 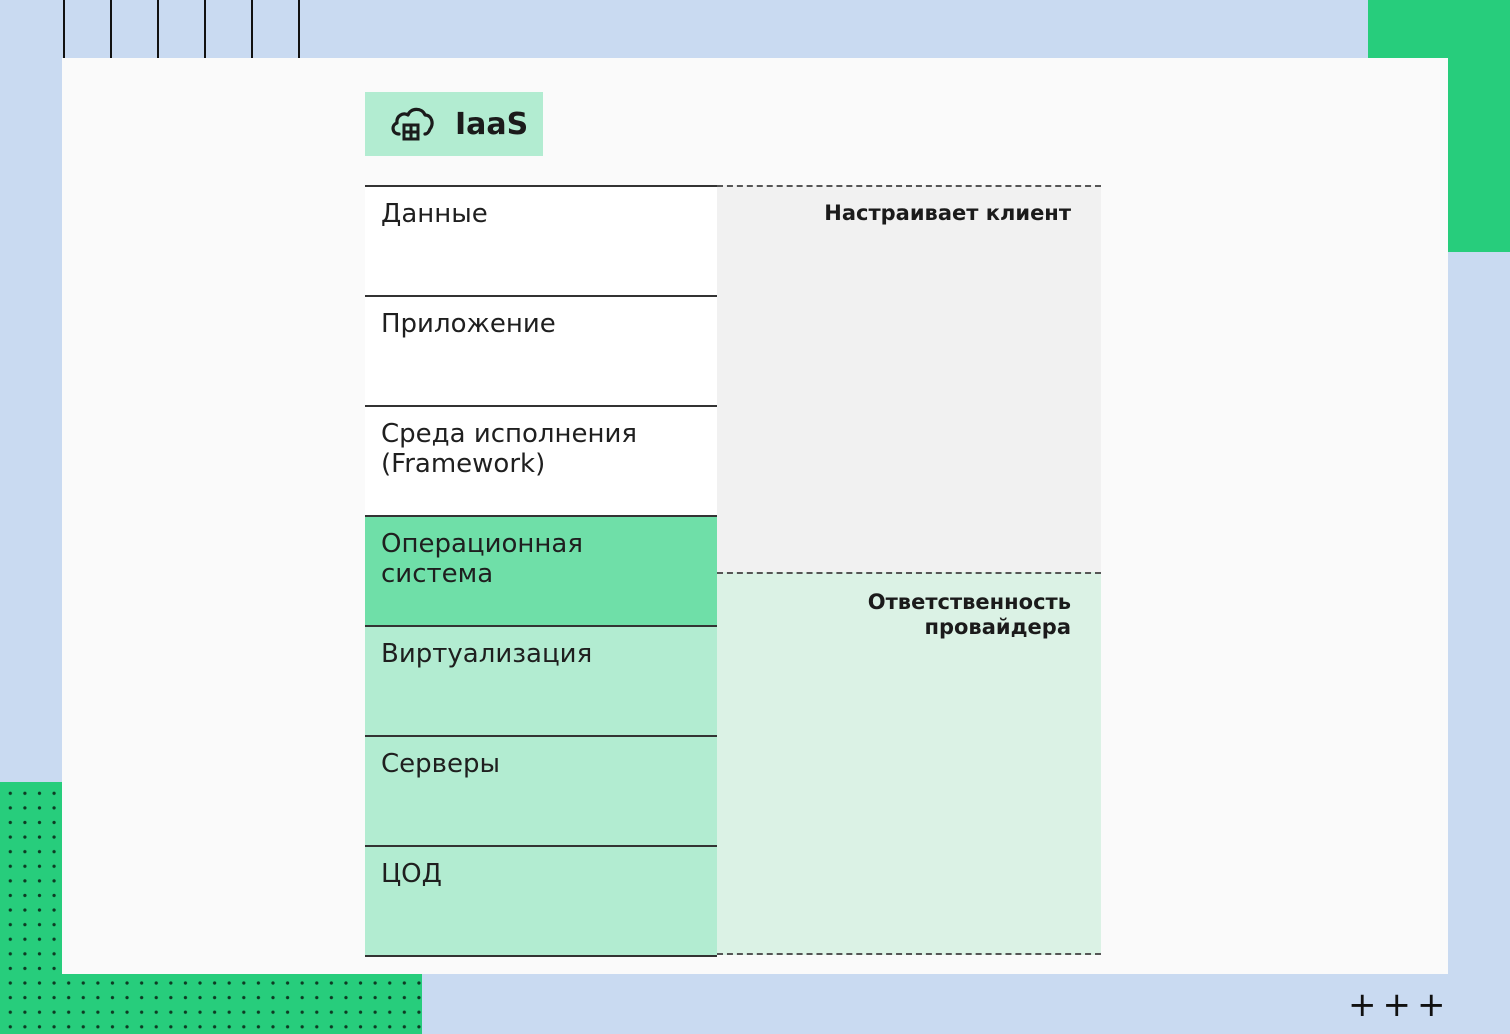 What do you see at coordinates (909, 763) in the screenshot?
I see `provider-responsibility-zone: Ответственность провайдера` at bounding box center [909, 763].